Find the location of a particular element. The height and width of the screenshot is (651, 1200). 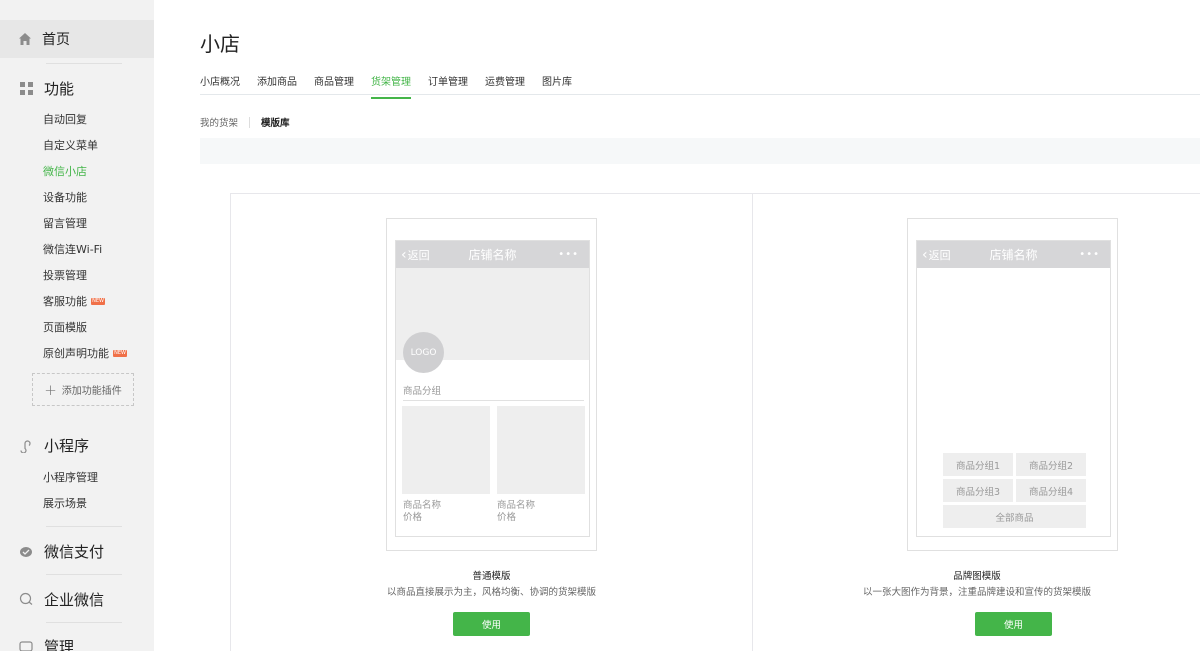

sidebar-item-label: 投票管理 is located at coordinates (65, 275).